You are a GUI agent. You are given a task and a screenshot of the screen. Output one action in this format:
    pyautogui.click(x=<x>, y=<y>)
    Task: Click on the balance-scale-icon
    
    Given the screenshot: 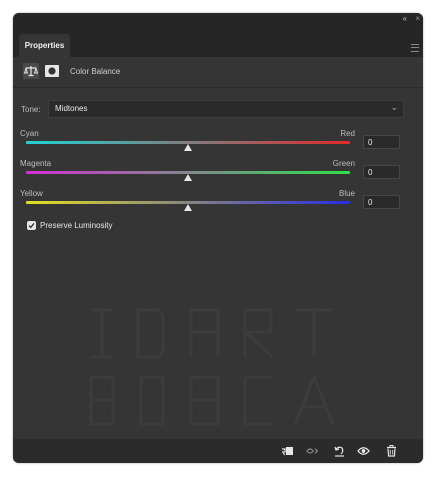 What is the action you would take?
    pyautogui.click(x=31, y=71)
    